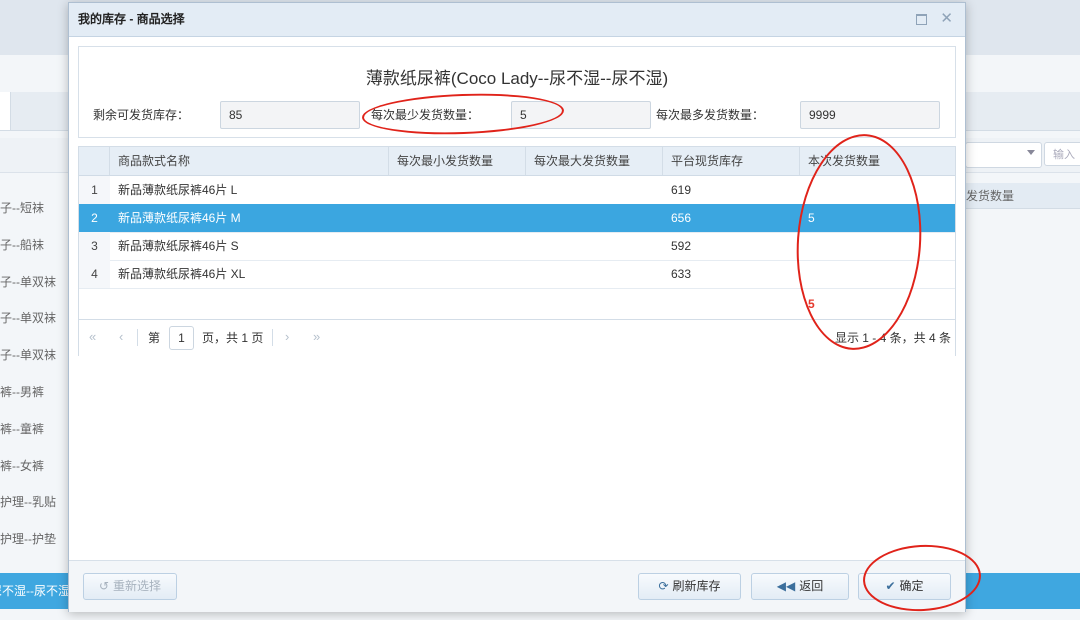  I want to click on pager-info: 显示 1 - 4 条，共 4 条, so click(892, 338).